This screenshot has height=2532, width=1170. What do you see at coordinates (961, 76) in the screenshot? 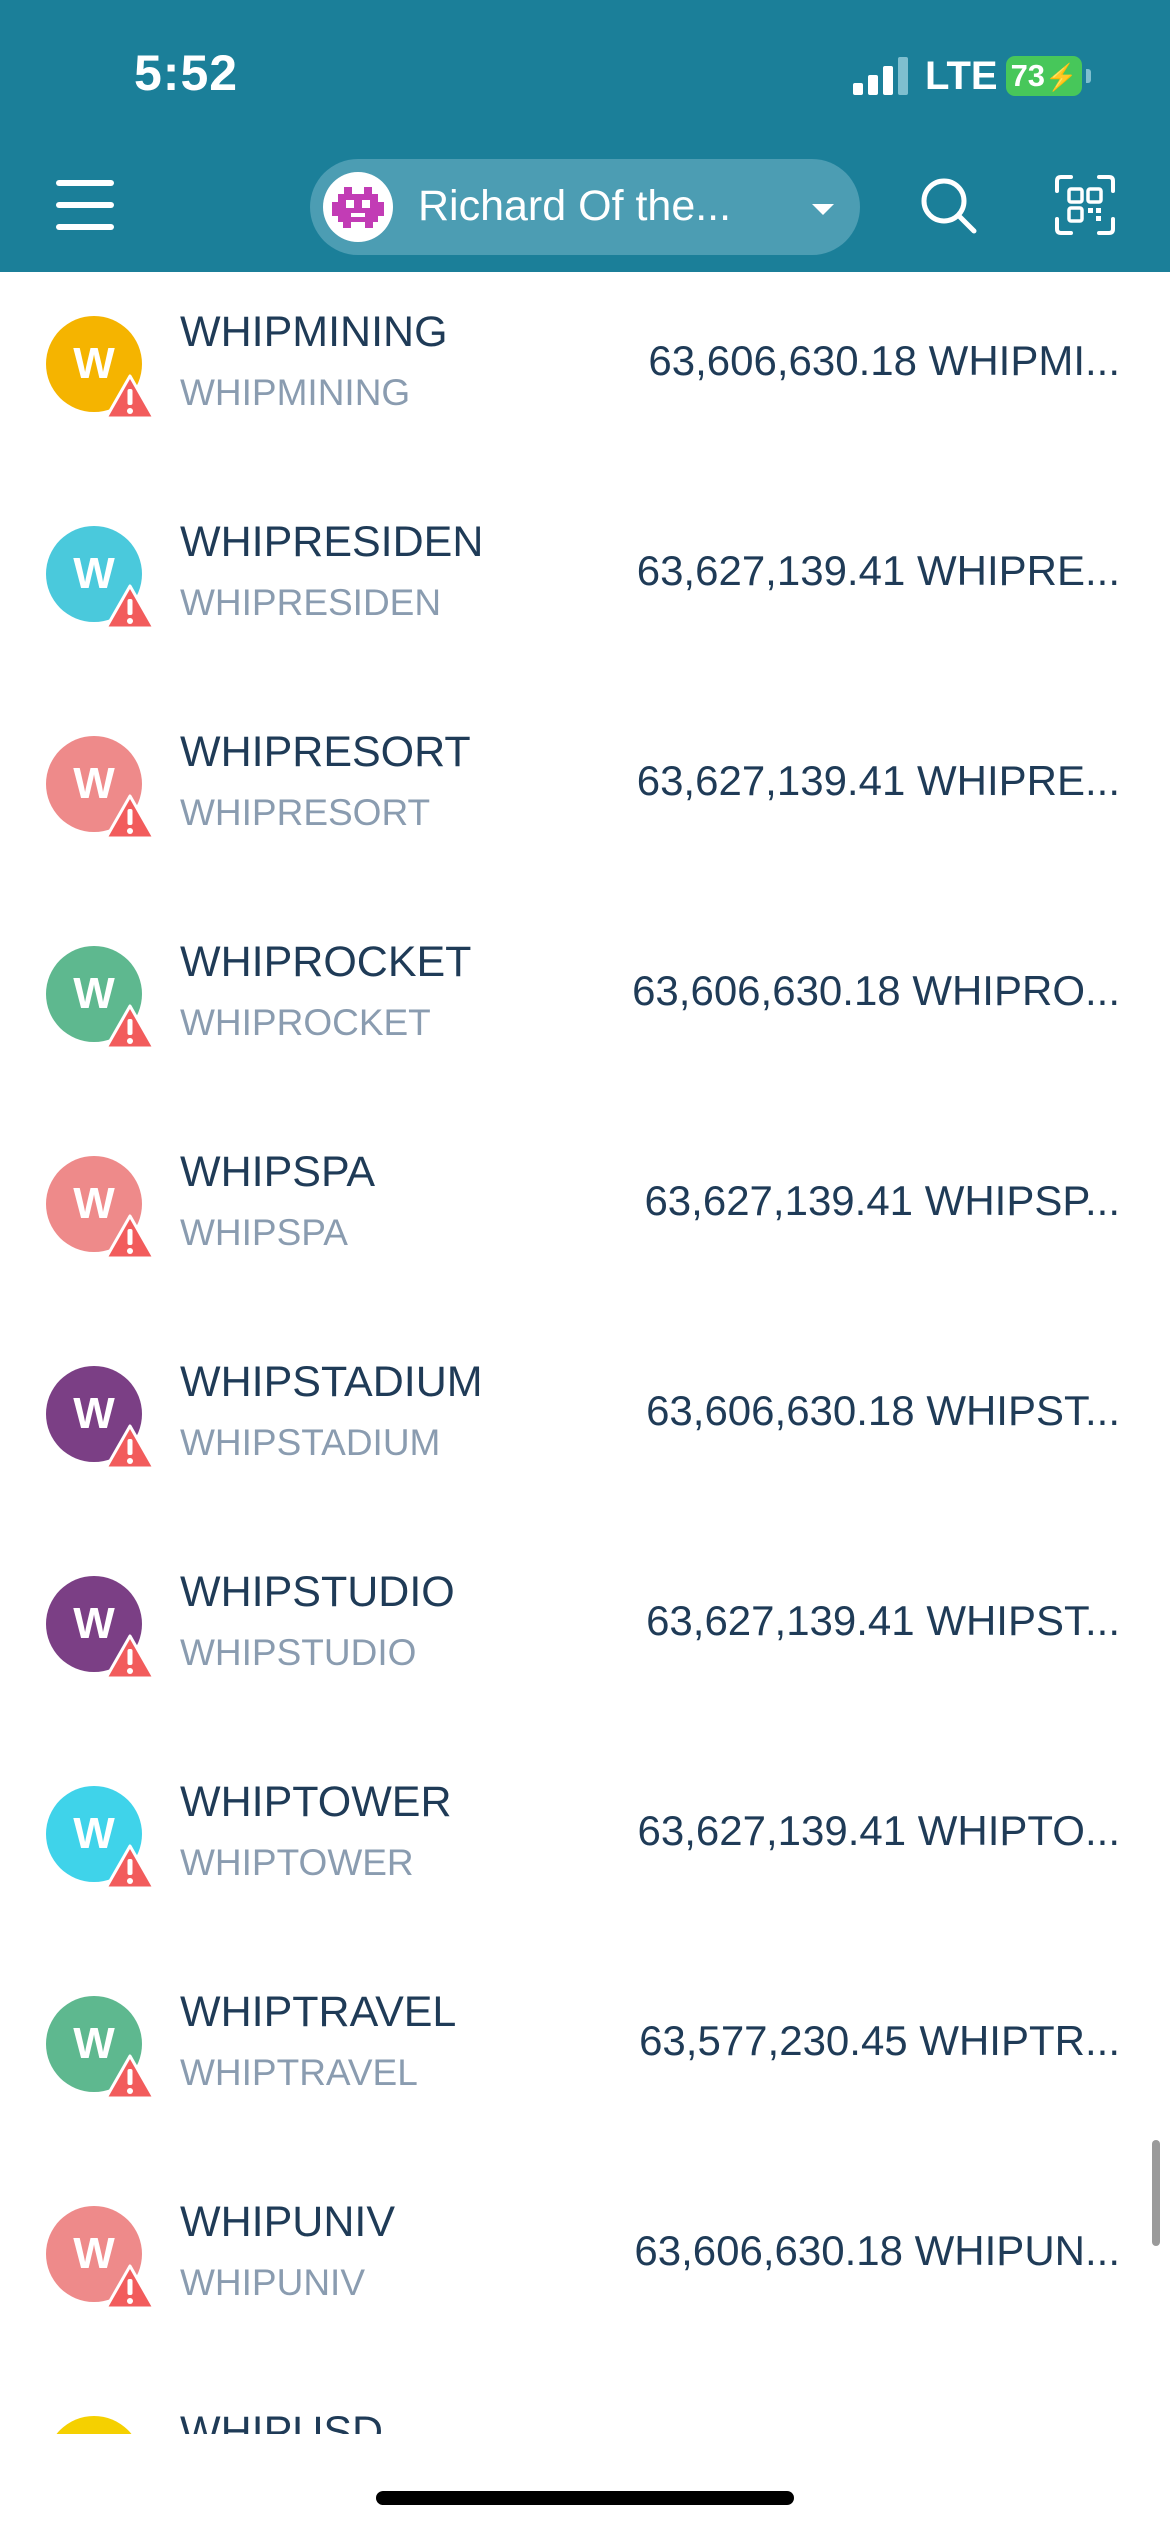
I see `network-type: LTE` at bounding box center [961, 76].